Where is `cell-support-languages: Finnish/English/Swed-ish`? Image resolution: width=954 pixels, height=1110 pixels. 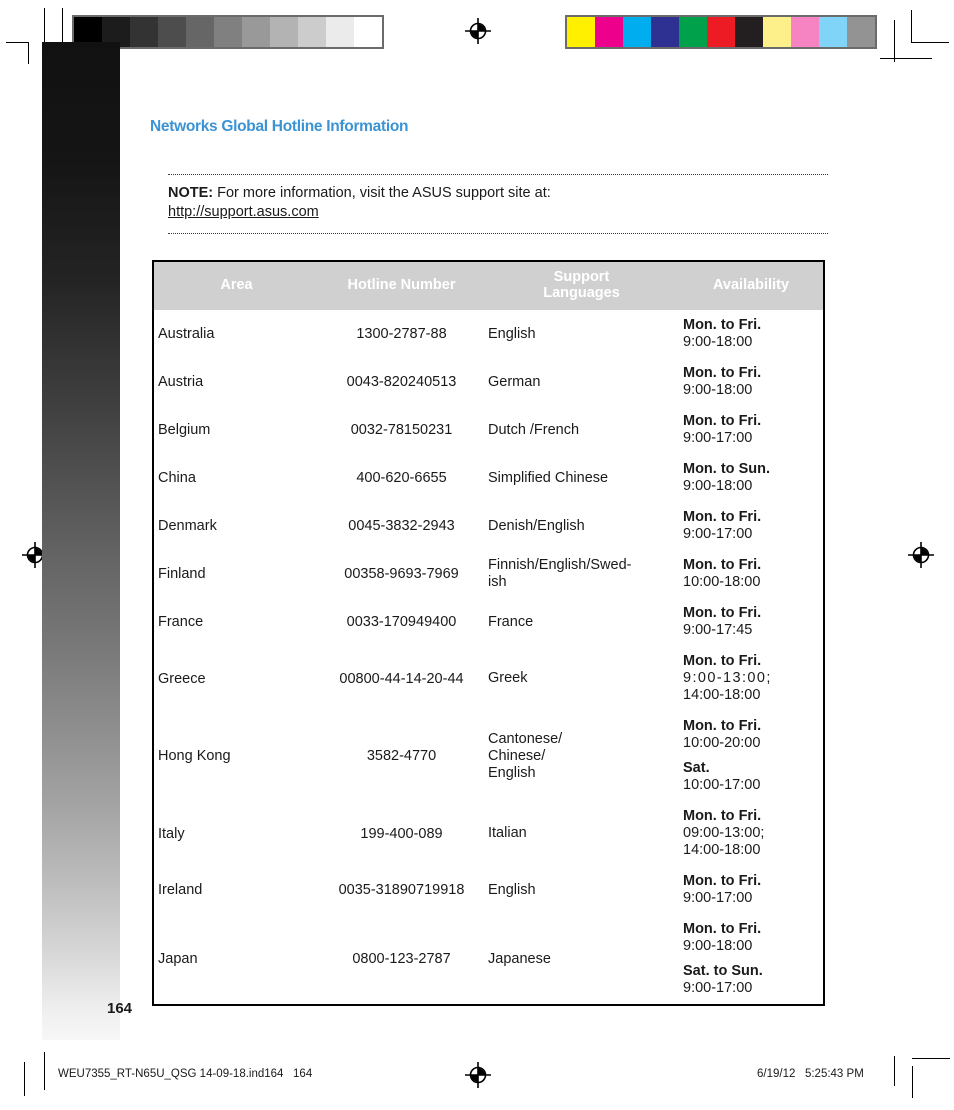
cell-support-languages: Finnish/English/Swed-ish is located at coordinates (581, 574).